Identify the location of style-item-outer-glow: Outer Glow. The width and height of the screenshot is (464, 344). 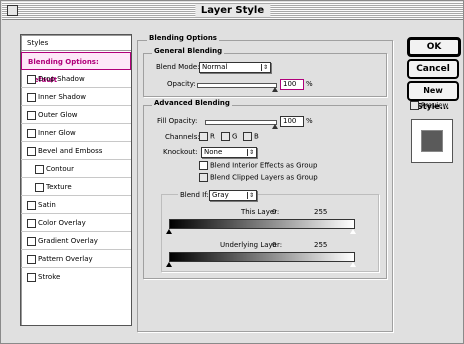
(76, 115).